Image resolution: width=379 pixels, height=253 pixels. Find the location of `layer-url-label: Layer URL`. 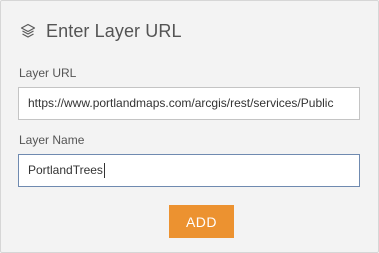

layer-url-label: Layer URL is located at coordinates (48, 73).